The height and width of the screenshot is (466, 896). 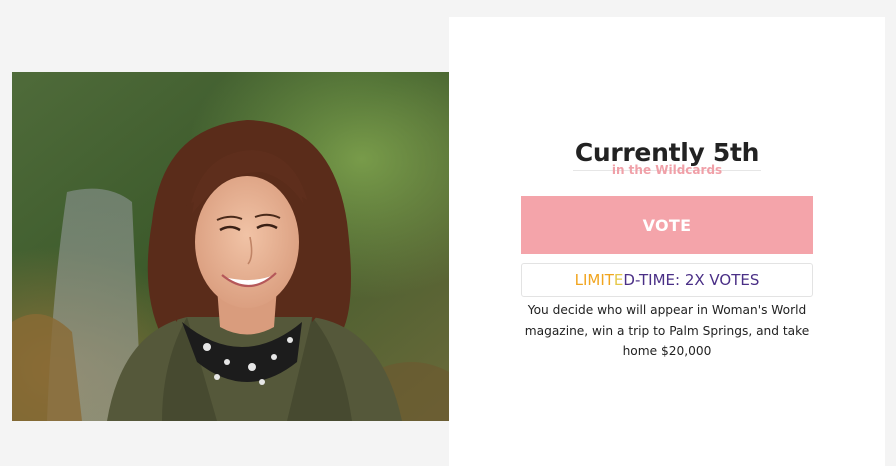 I want to click on promo-text-part-1: LIMIT, so click(x=594, y=280).